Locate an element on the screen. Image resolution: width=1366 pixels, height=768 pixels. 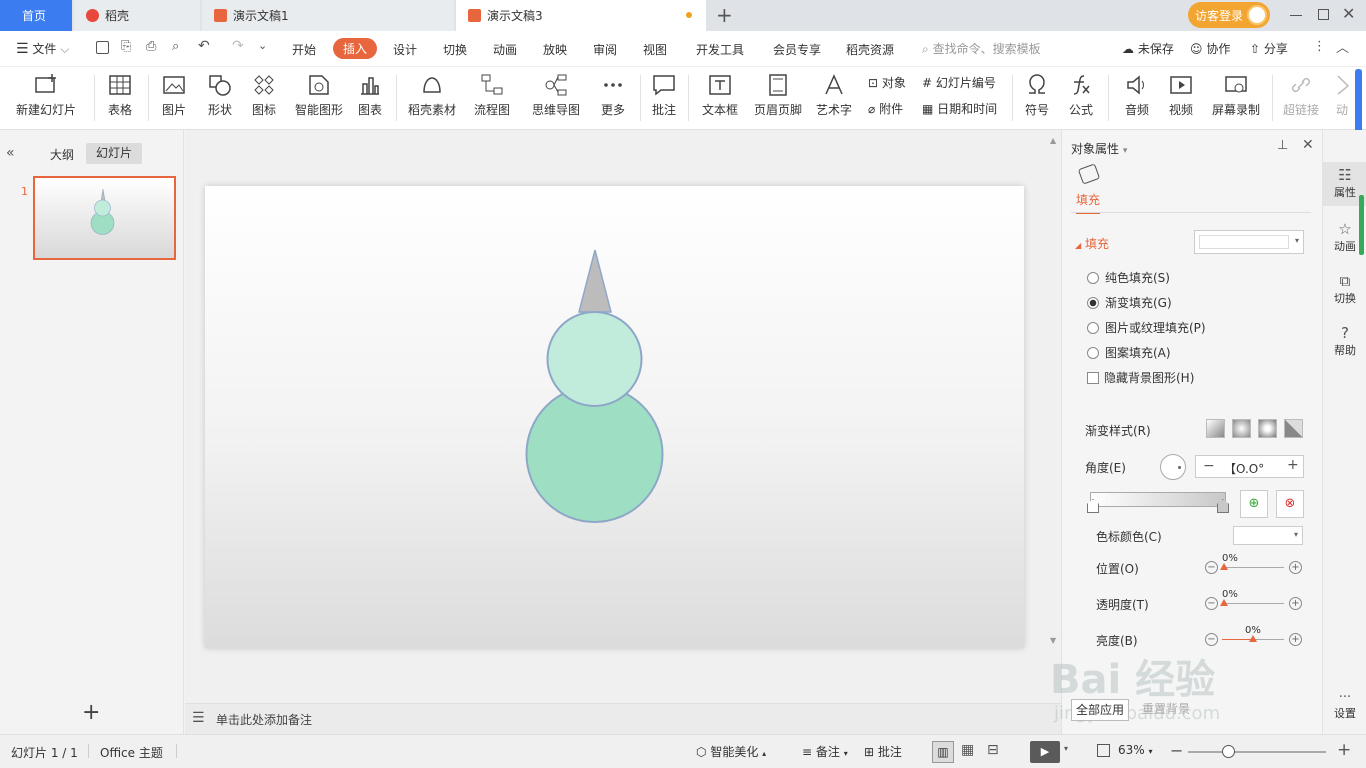
tab-doc1: 演示文稿1 is located at coordinates (328, 15).